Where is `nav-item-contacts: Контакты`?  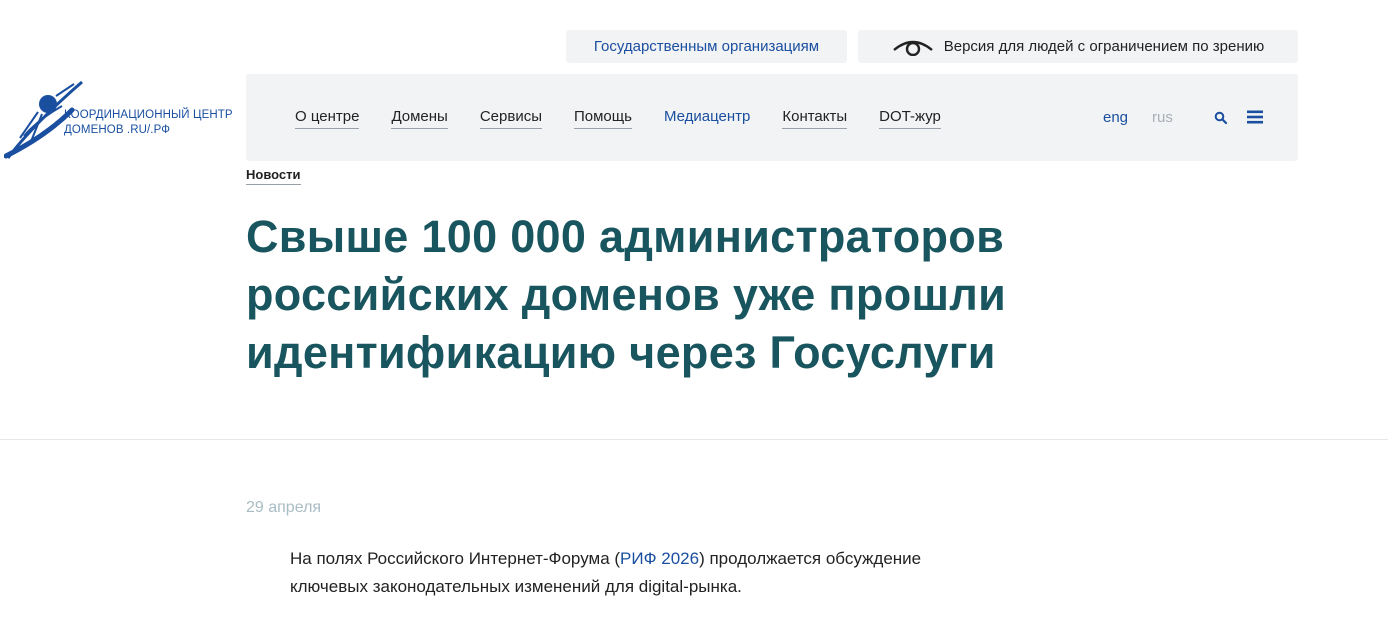 nav-item-contacts: Контакты is located at coordinates (815, 118).